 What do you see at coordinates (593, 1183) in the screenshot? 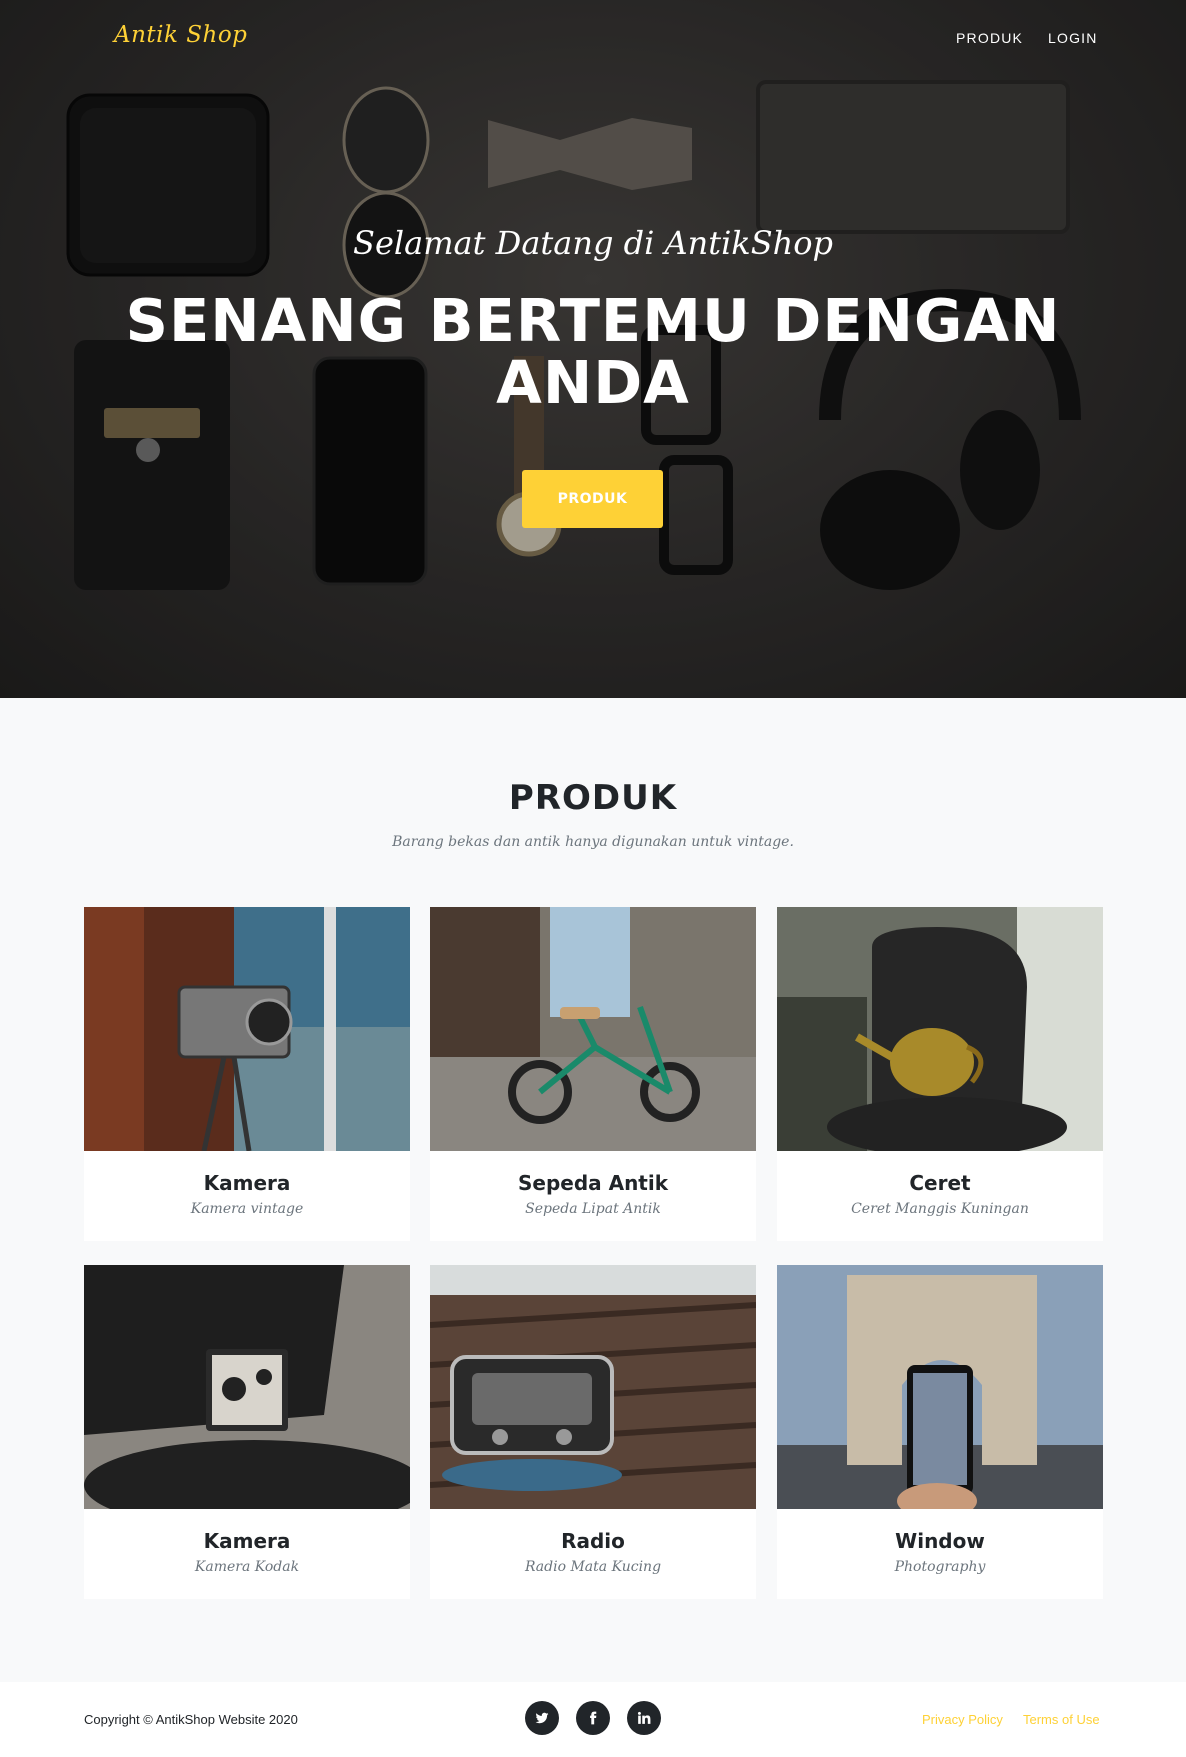
I see `product-name: Sepeda Antik` at bounding box center [593, 1183].